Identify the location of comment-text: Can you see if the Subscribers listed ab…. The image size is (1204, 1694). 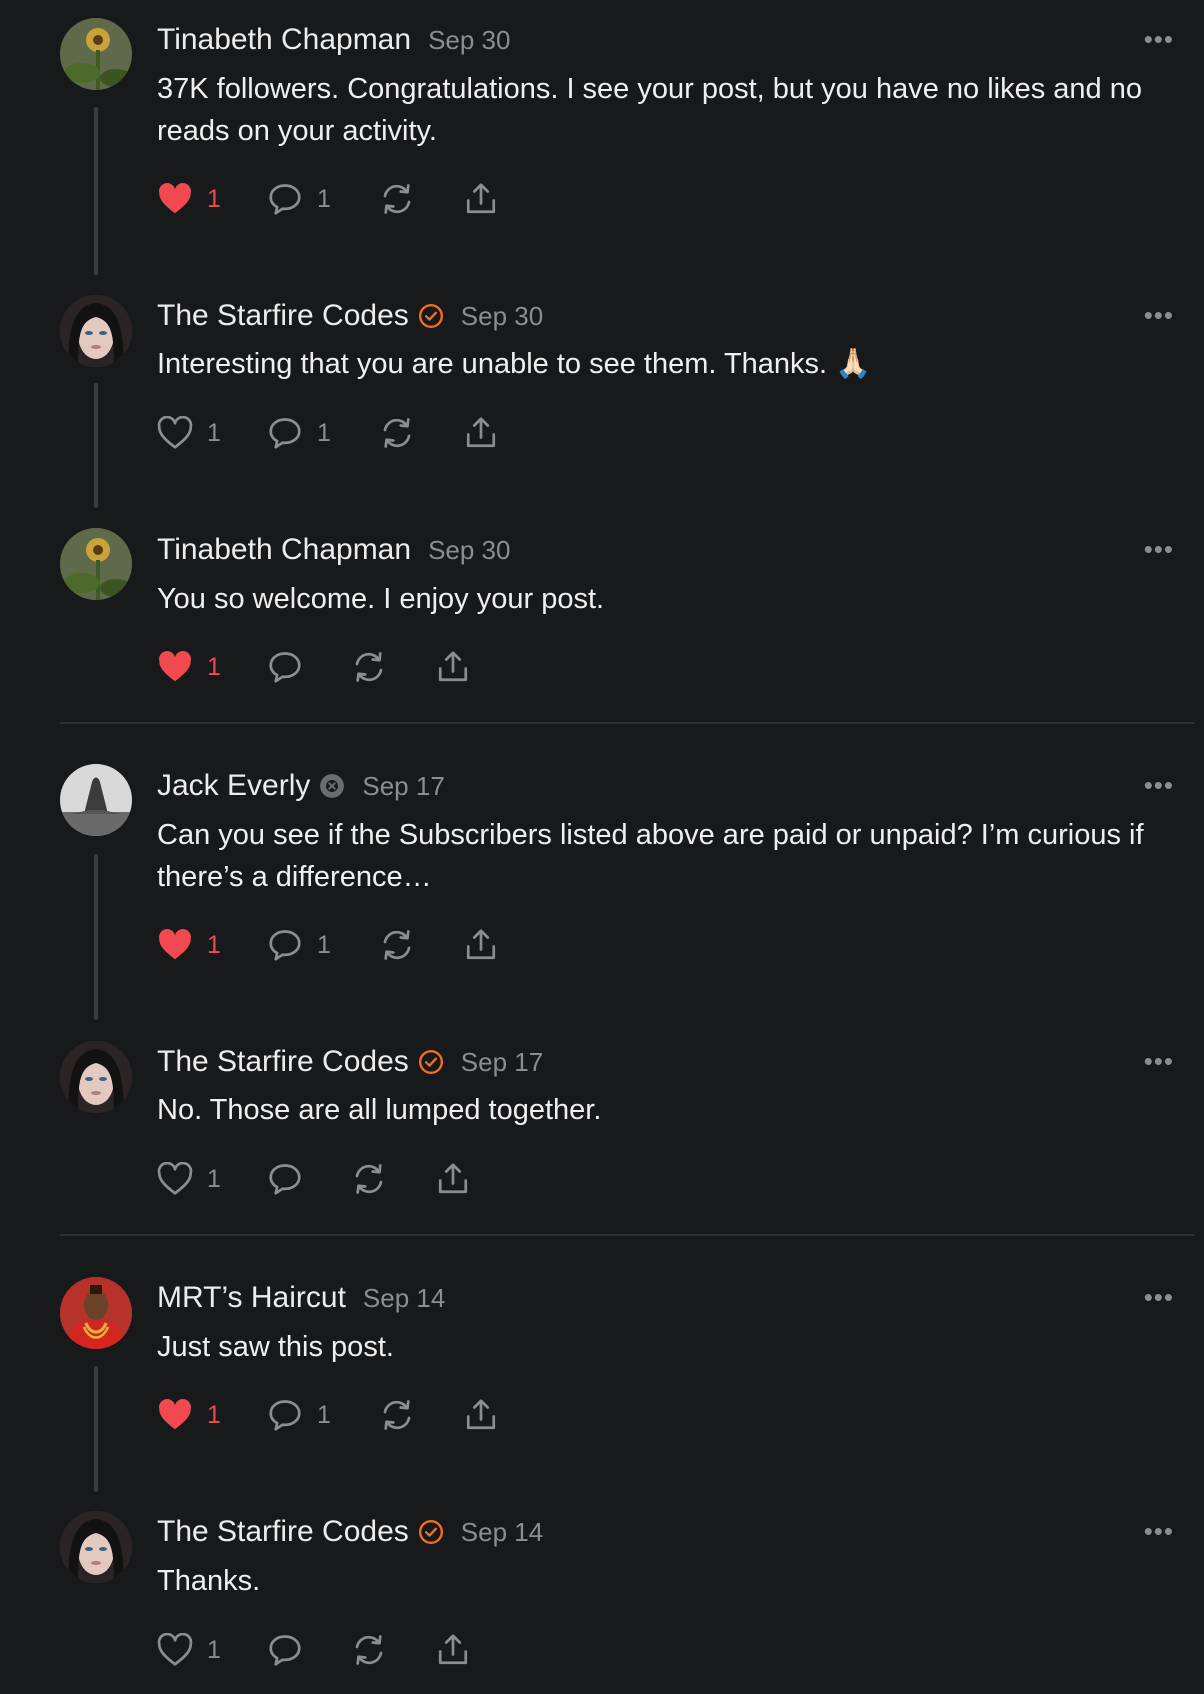
(650, 856).